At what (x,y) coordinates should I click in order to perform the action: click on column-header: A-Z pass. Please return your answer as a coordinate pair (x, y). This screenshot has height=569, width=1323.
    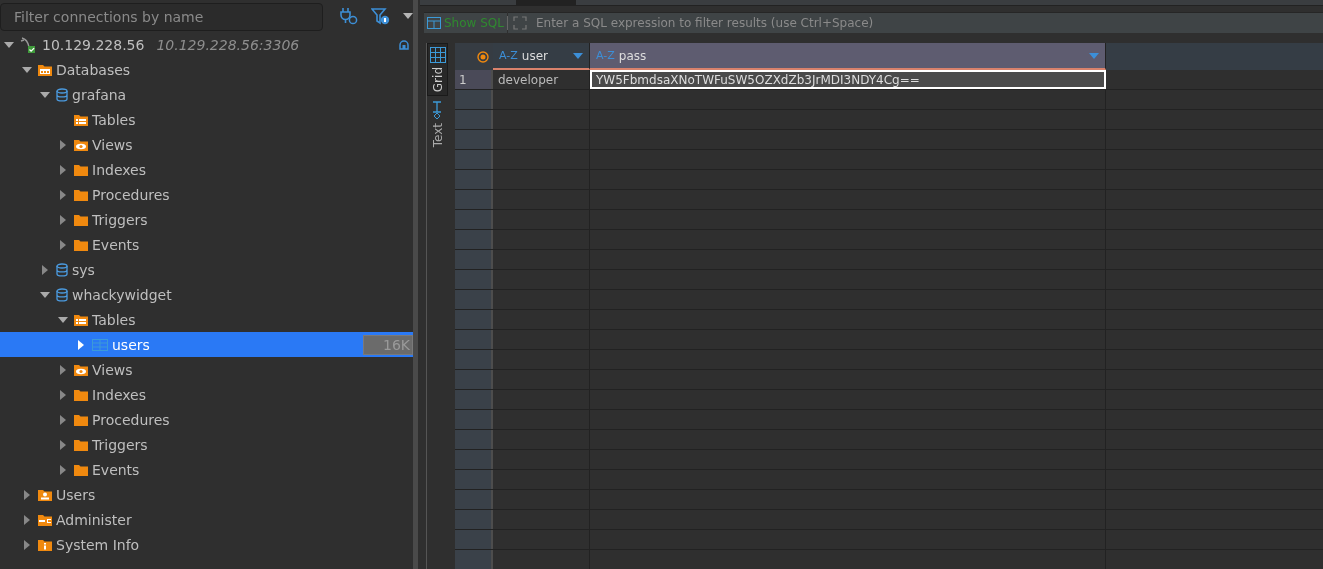
    Looking at the image, I should click on (848, 56).